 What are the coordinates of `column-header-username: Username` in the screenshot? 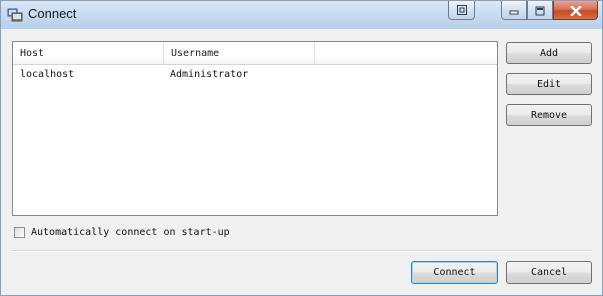 It's located at (239, 53).